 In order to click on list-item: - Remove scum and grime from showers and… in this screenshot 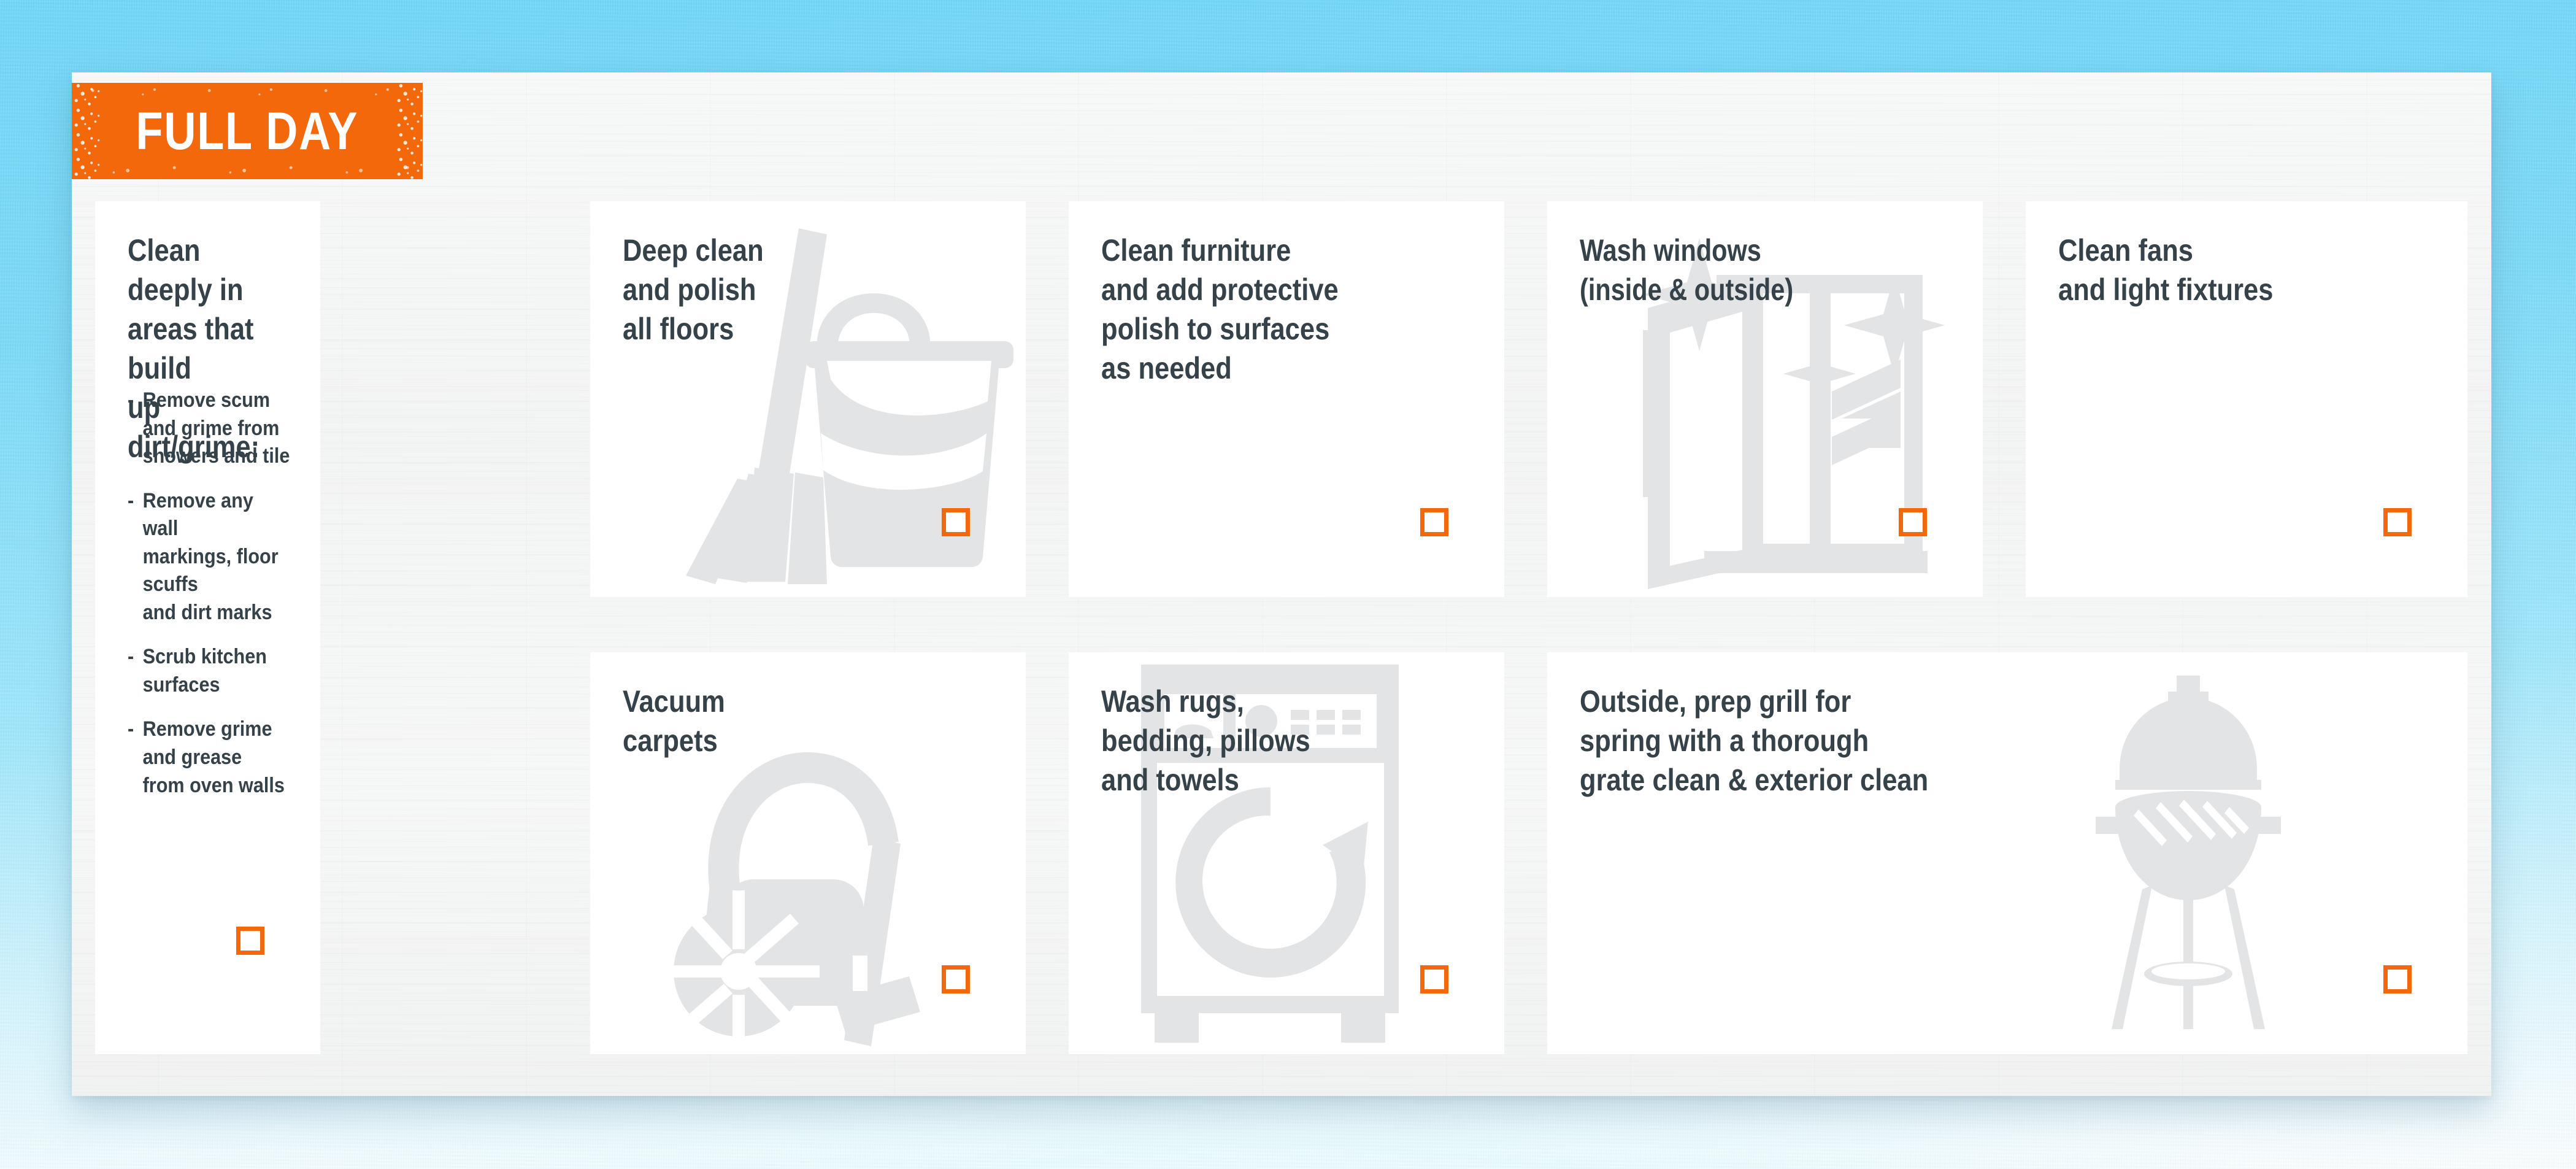, I will do `click(209, 429)`.